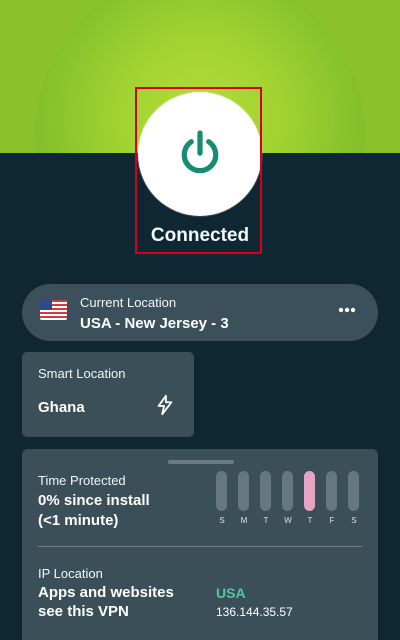  Describe the element at coordinates (106, 592) in the screenshot. I see `ip-location-description-line-1: Apps and websites` at that location.